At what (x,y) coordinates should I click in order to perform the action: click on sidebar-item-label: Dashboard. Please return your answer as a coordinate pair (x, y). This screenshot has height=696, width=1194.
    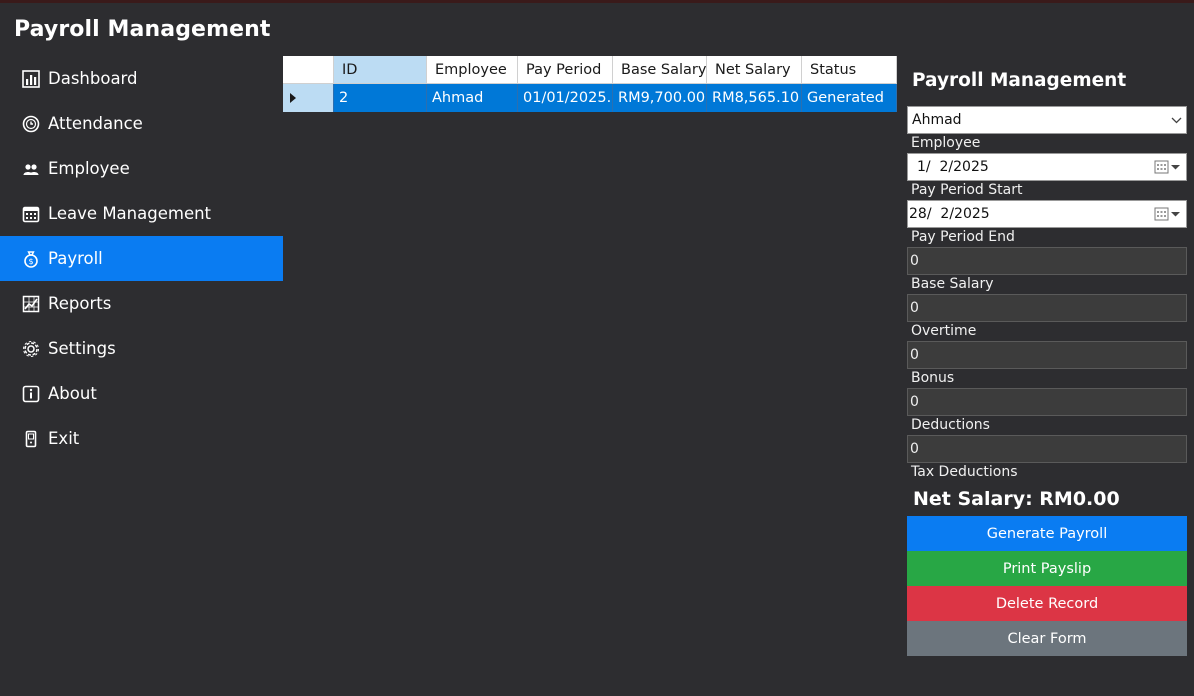
    Looking at the image, I should click on (93, 78).